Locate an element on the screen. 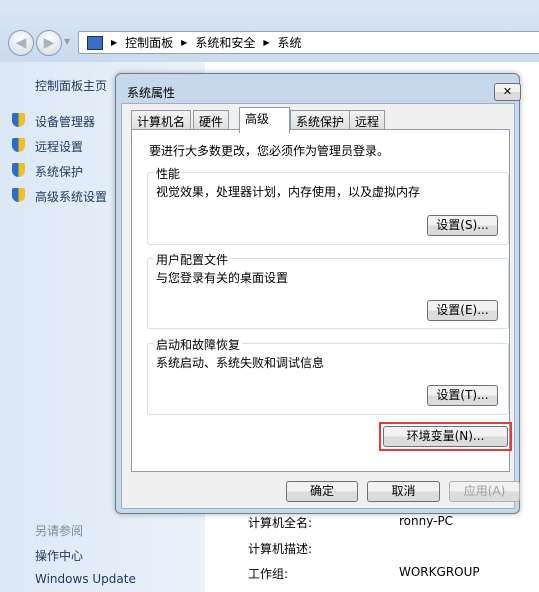  computer-icon is located at coordinates (95, 42).